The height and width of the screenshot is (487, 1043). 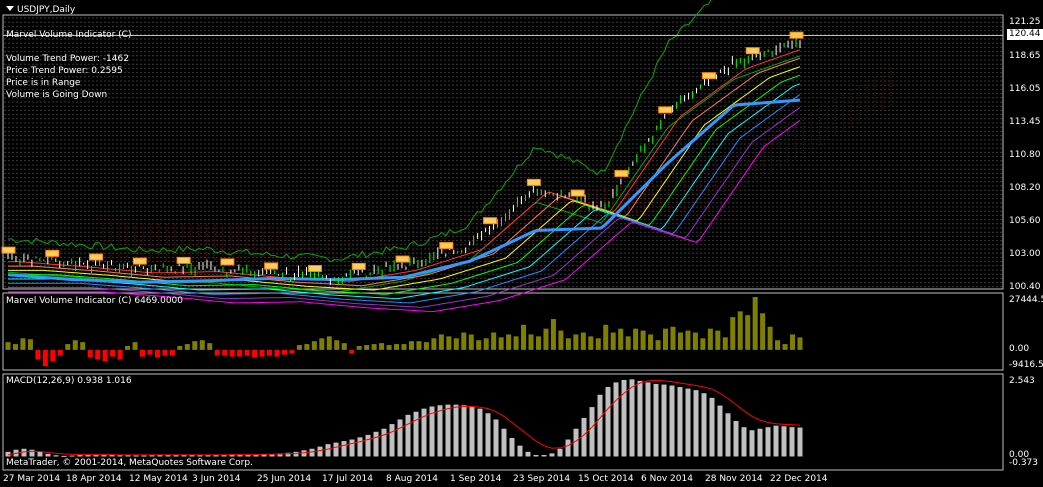 What do you see at coordinates (1025, 221) in the screenshot?
I see `price-tick: 105.60` at bounding box center [1025, 221].